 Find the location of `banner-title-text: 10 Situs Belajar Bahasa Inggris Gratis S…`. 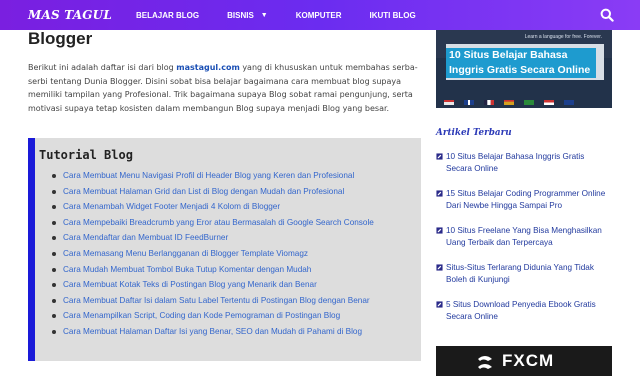

banner-title-text: 10 Situs Belajar Bahasa Inggris Gratis S… is located at coordinates (520, 62).